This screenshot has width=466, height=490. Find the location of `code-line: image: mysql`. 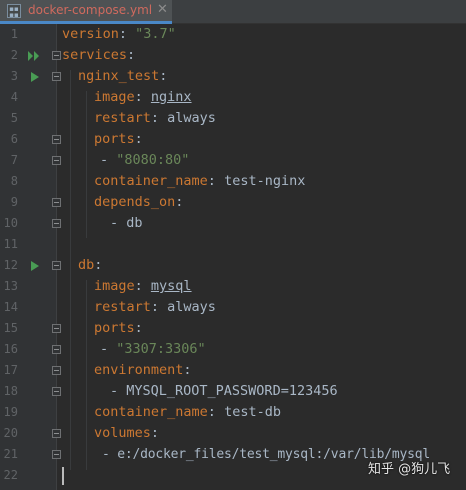

code-line: image: mysql is located at coordinates (143, 286).